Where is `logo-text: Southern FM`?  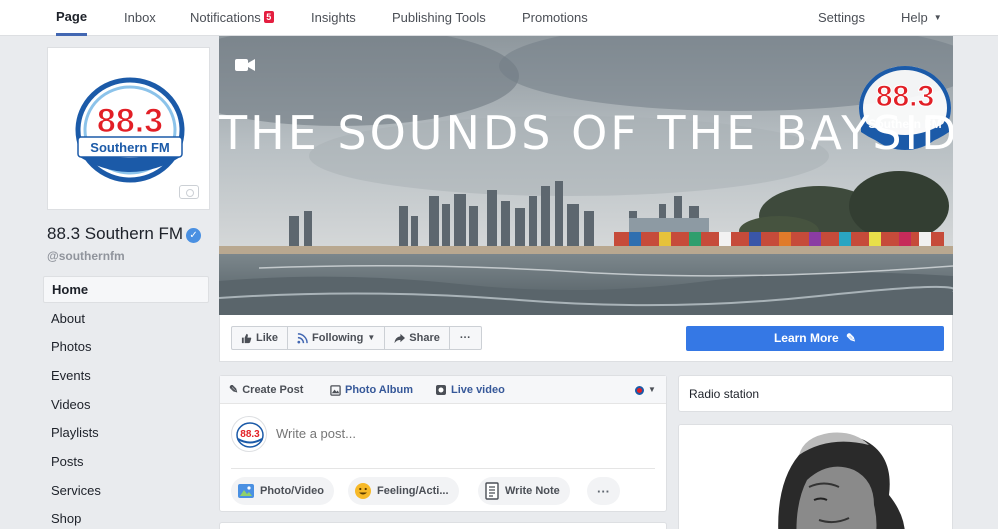
logo-text: Southern FM is located at coordinates (129, 147).